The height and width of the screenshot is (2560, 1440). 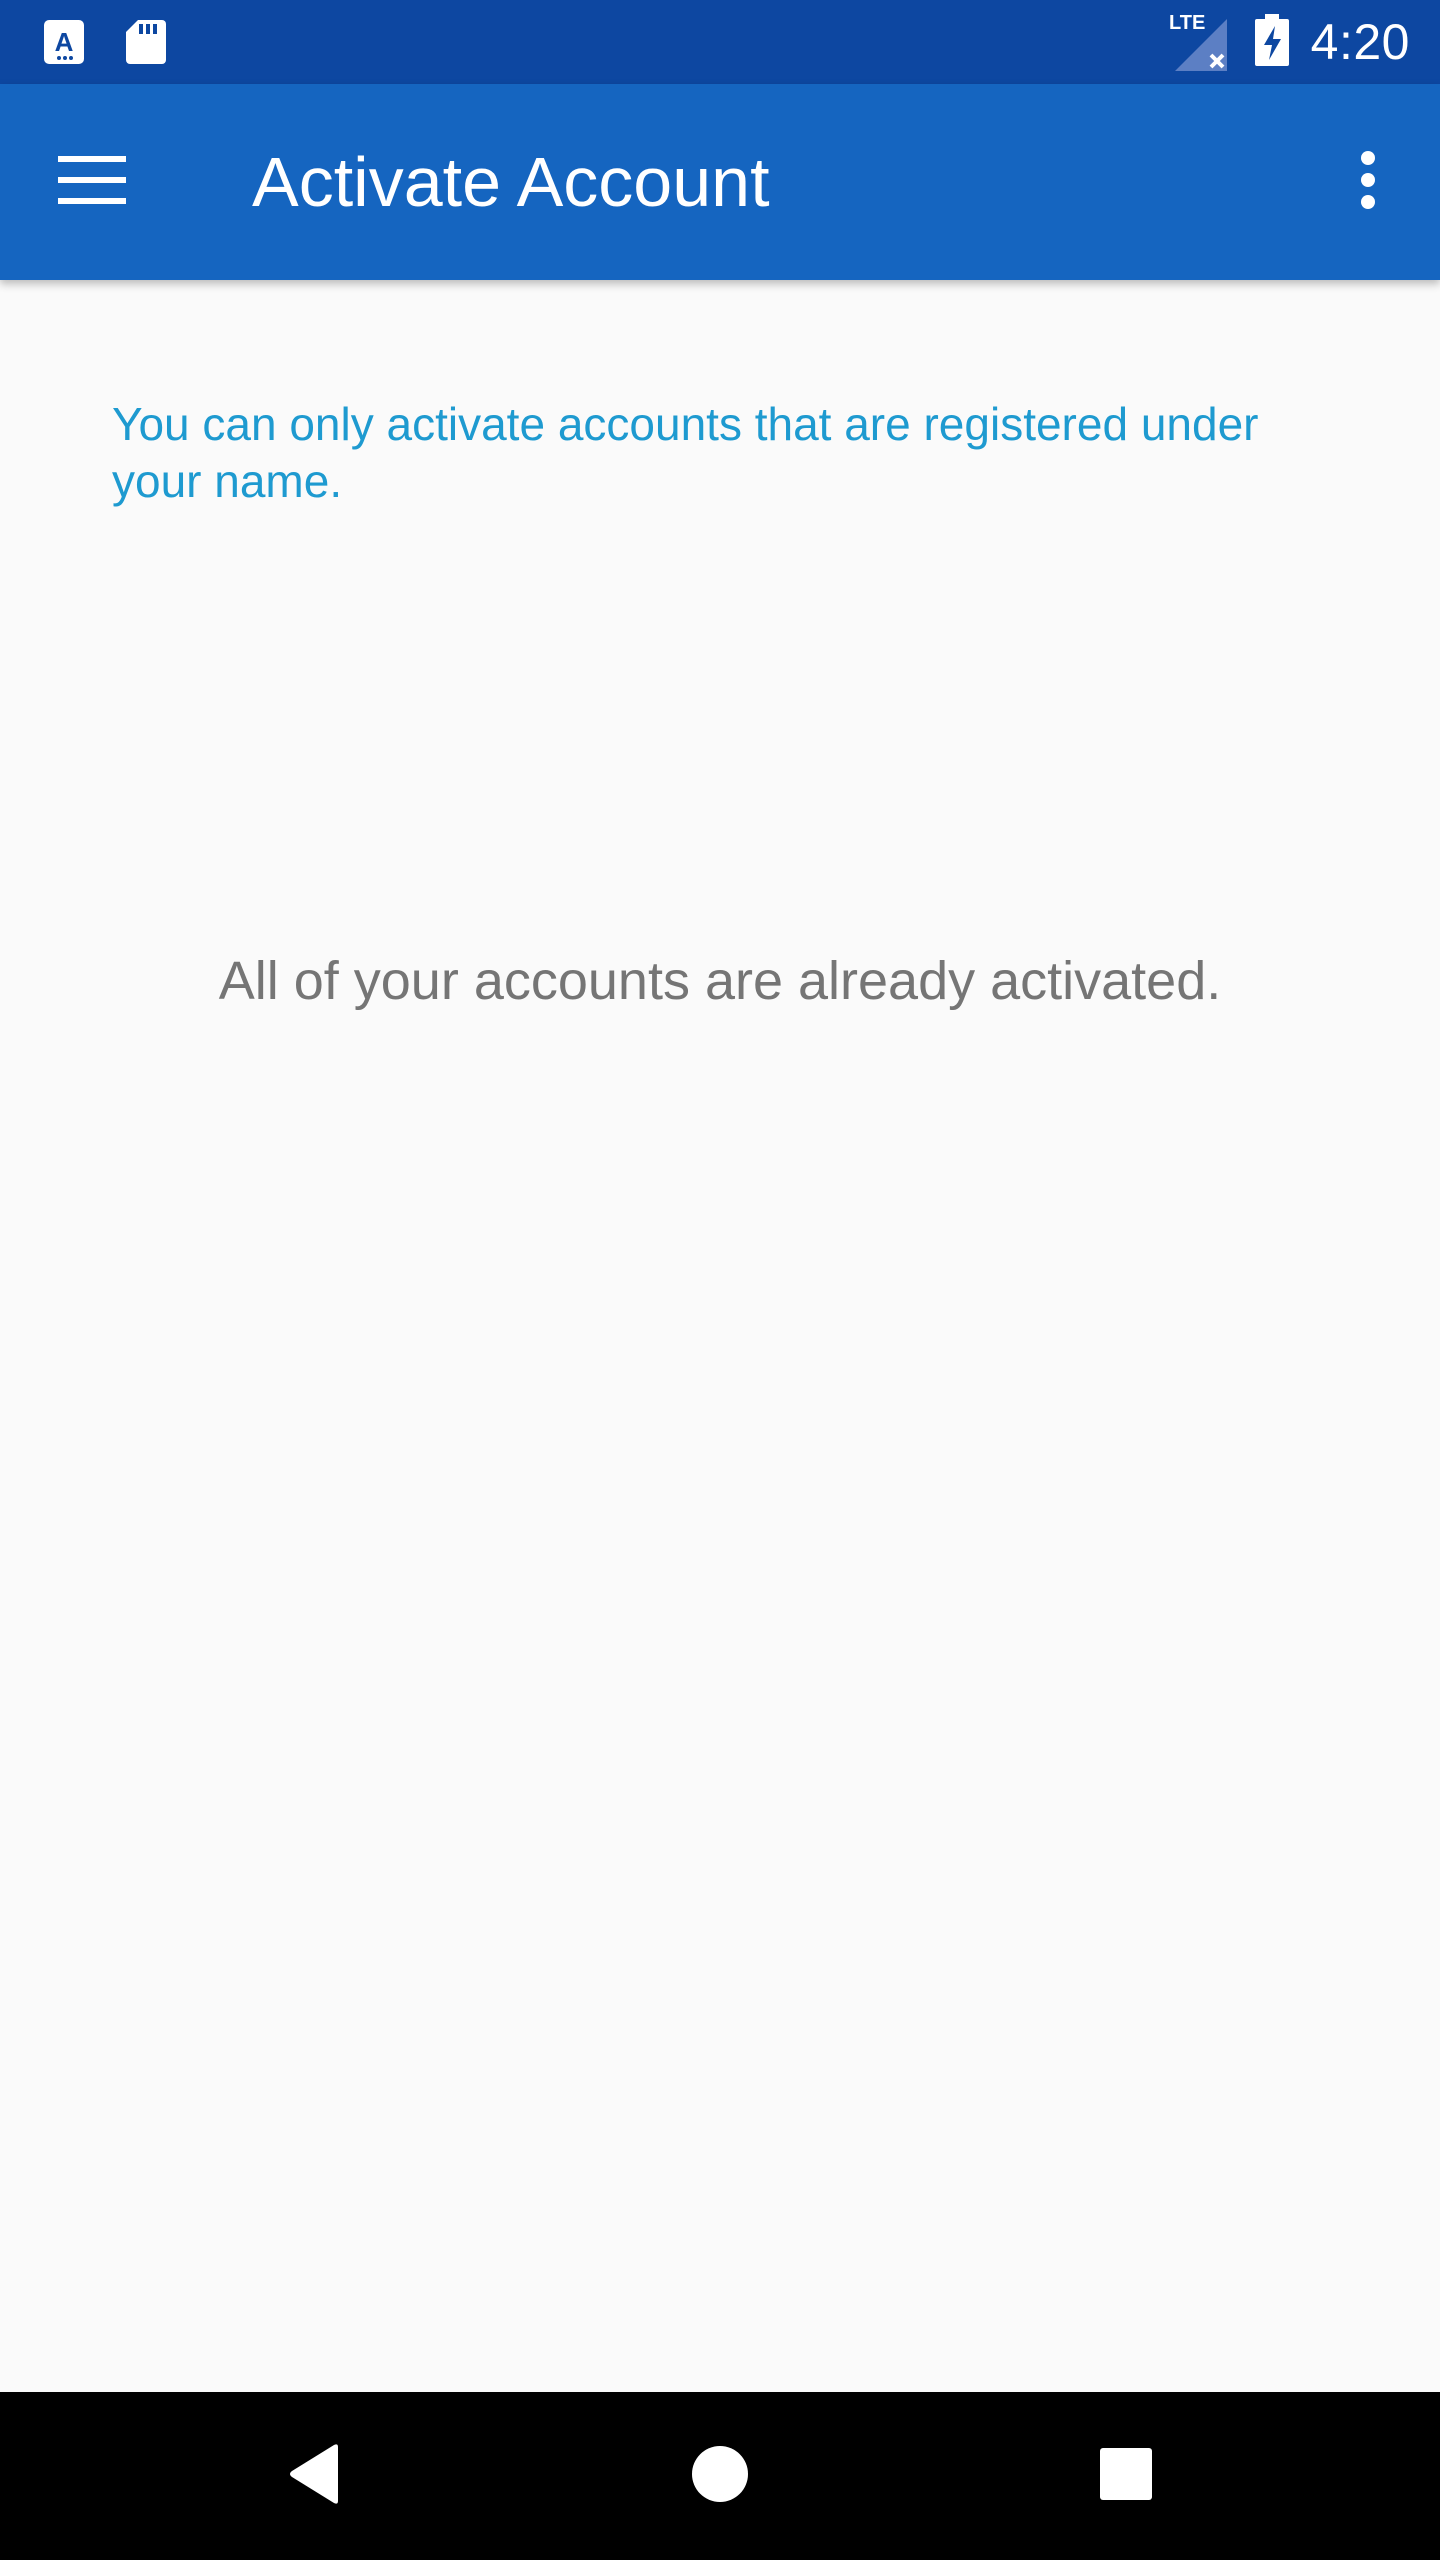 What do you see at coordinates (1200, 42) in the screenshot?
I see `lte-signal-icon: LTE` at bounding box center [1200, 42].